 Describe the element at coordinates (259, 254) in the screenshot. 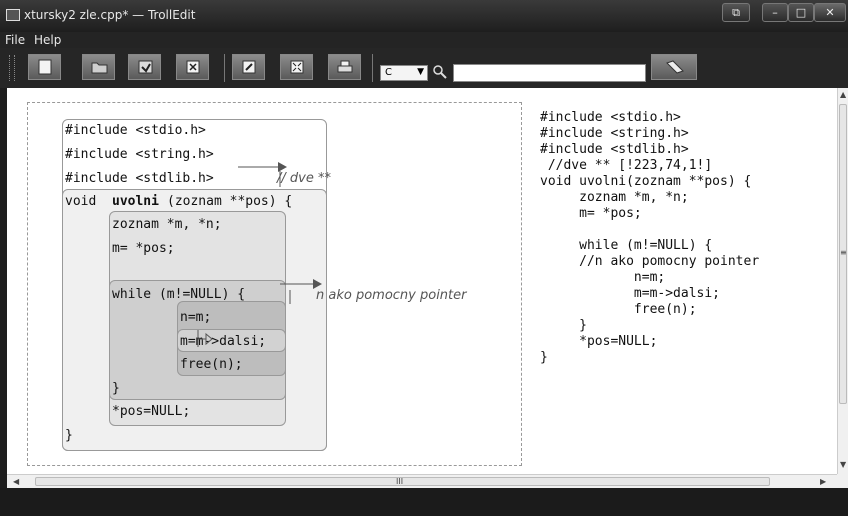

I see `annotation-arrows` at that location.